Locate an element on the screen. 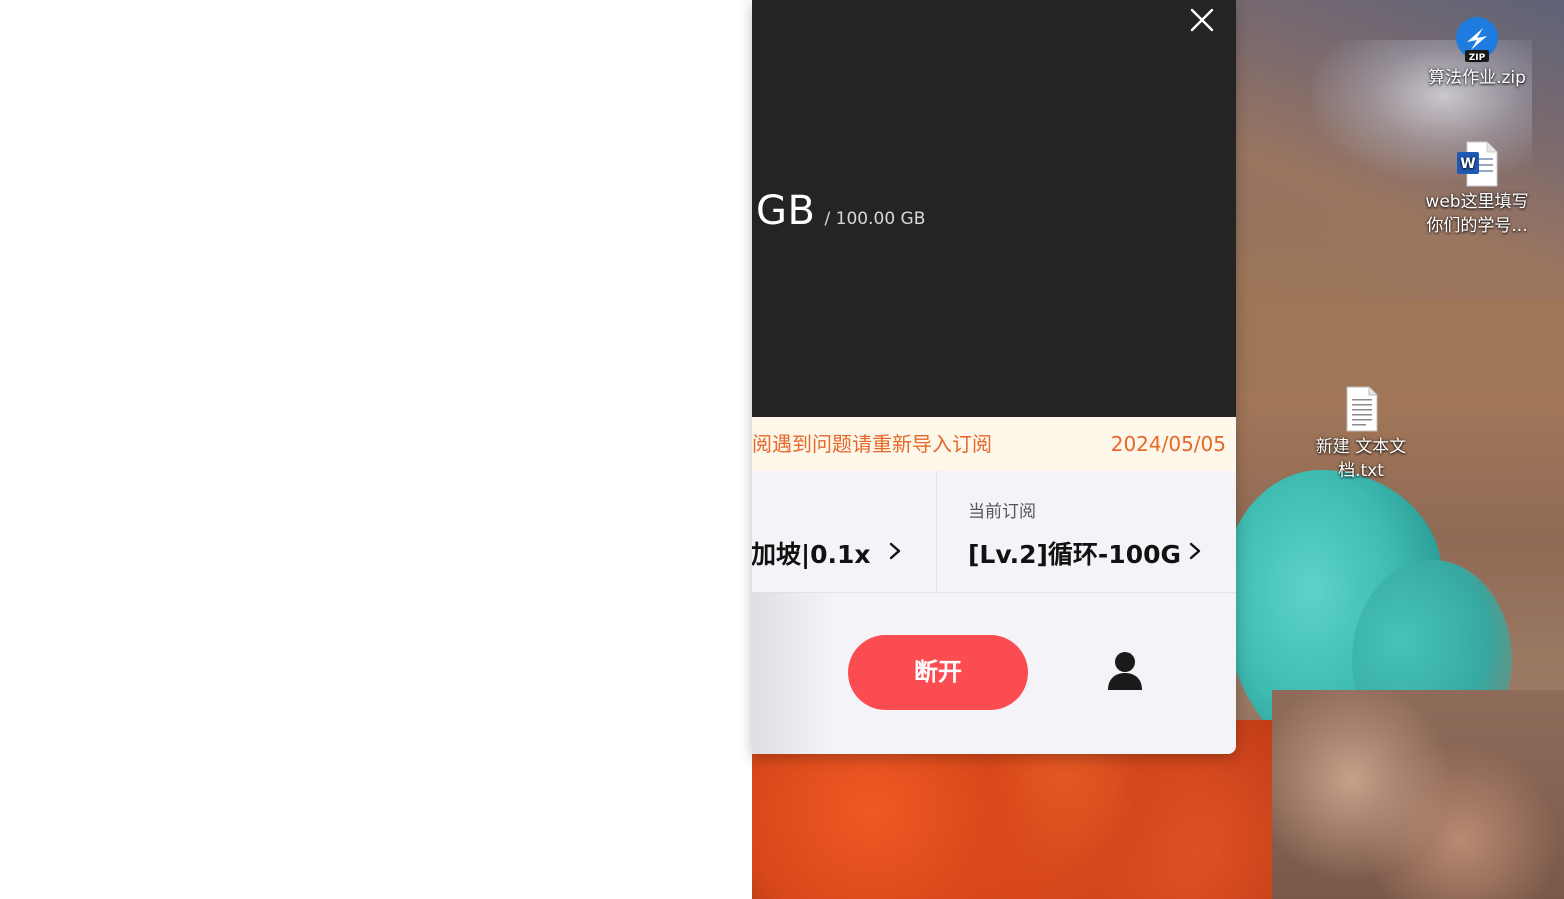 Image resolution: width=1564 pixels, height=899 pixels. close-button is located at coordinates (1202, 20).